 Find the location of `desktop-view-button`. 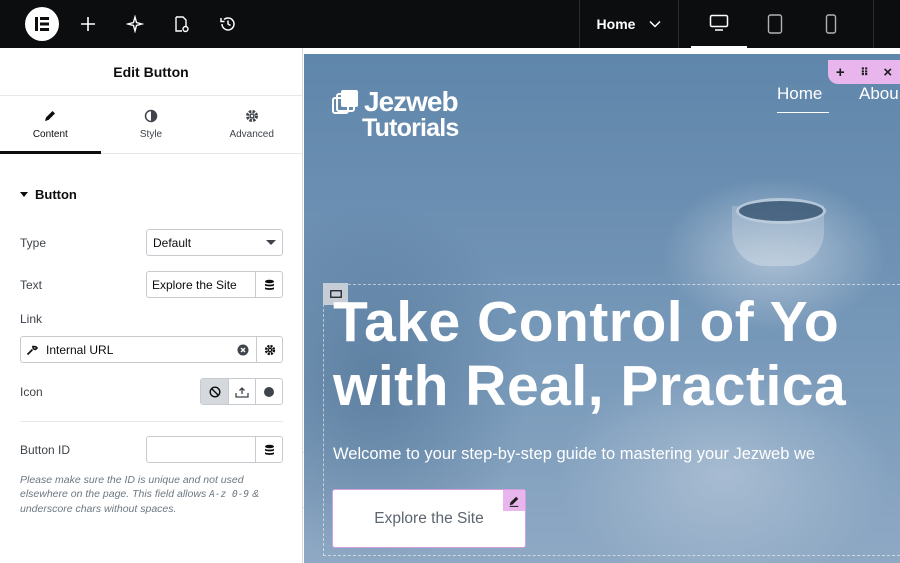

desktop-view-button is located at coordinates (719, 24).